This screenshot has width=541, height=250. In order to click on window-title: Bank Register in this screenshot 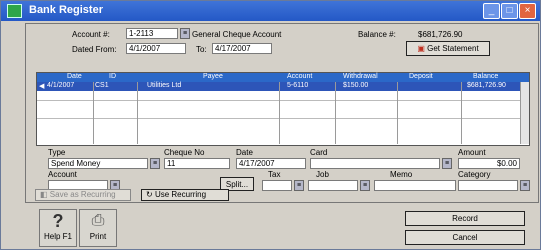, I will do `click(66, 10)`.